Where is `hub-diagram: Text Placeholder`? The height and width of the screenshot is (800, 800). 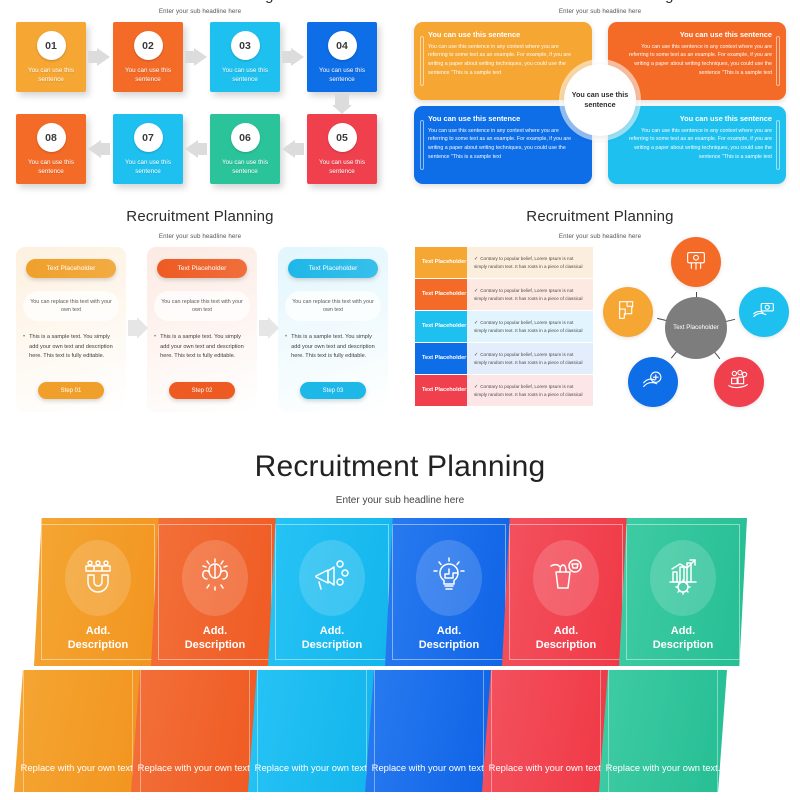
hub-diagram: Text Placeholder is located at coordinates (696, 325).